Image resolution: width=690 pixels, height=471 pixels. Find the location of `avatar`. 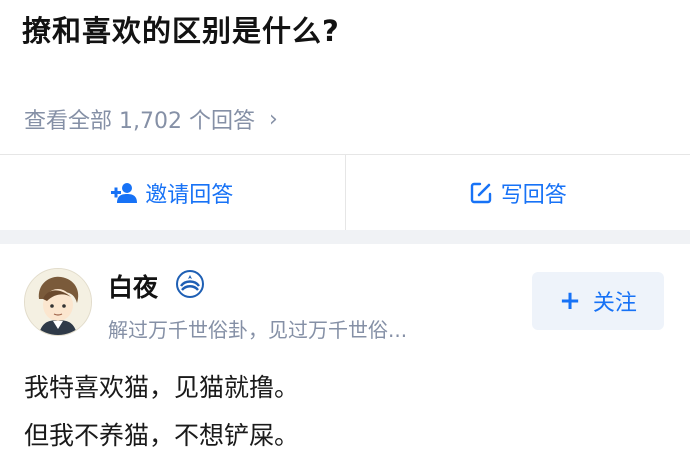

avatar is located at coordinates (58, 302).